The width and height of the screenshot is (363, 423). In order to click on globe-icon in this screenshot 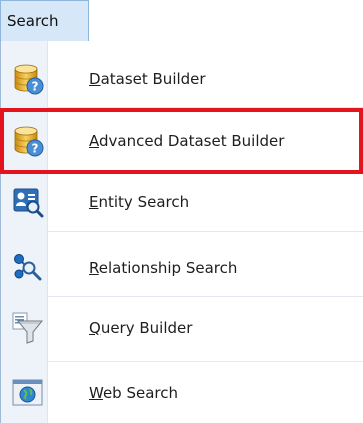, I will do `click(28, 393)`.